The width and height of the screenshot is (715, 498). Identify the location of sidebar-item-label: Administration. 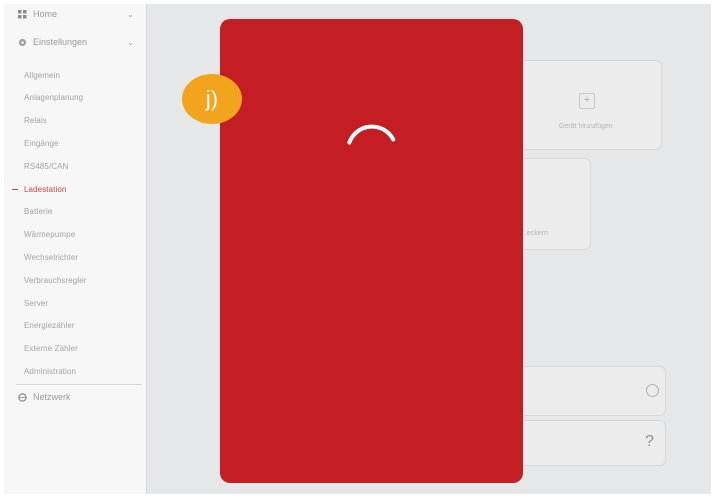
(50, 371).